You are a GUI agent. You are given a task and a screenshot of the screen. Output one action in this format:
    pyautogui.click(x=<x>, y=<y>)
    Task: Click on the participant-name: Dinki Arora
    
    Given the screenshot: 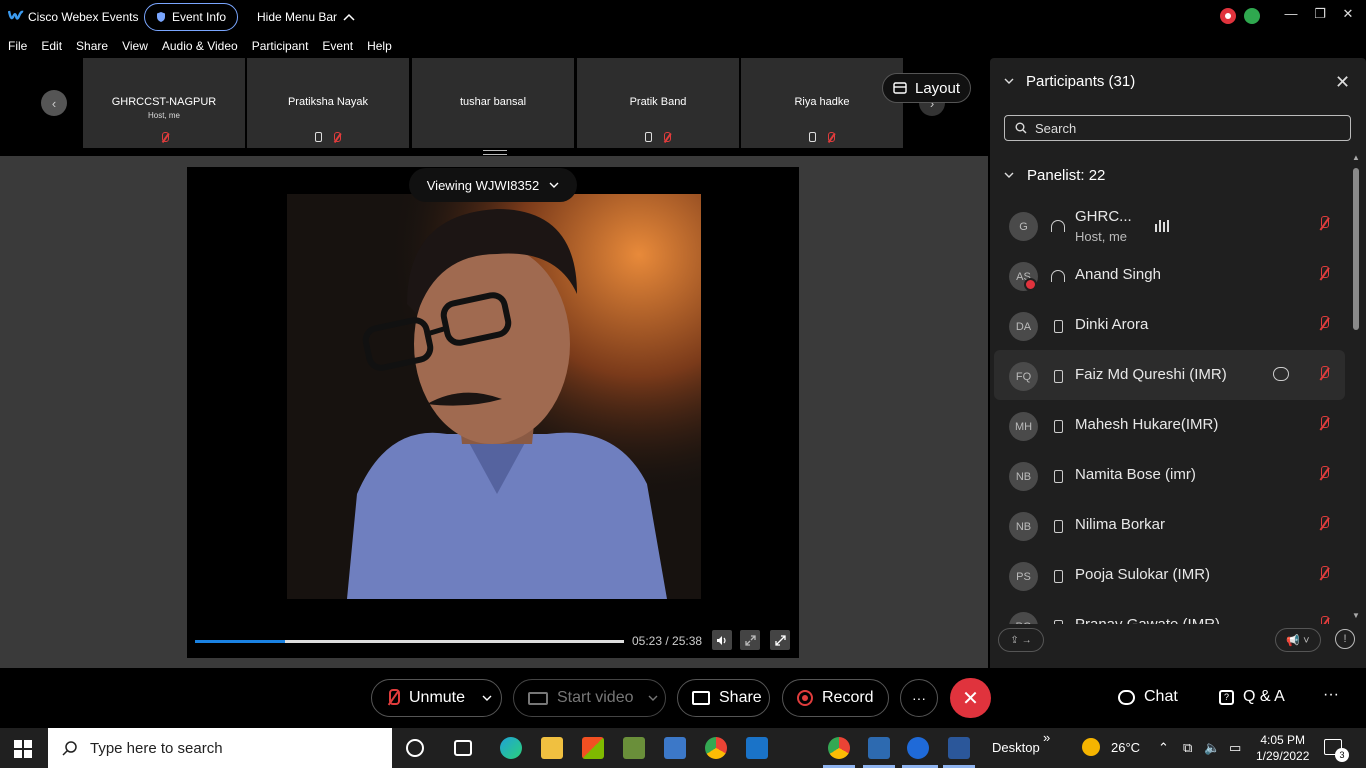 What is the action you would take?
    pyautogui.click(x=1112, y=324)
    